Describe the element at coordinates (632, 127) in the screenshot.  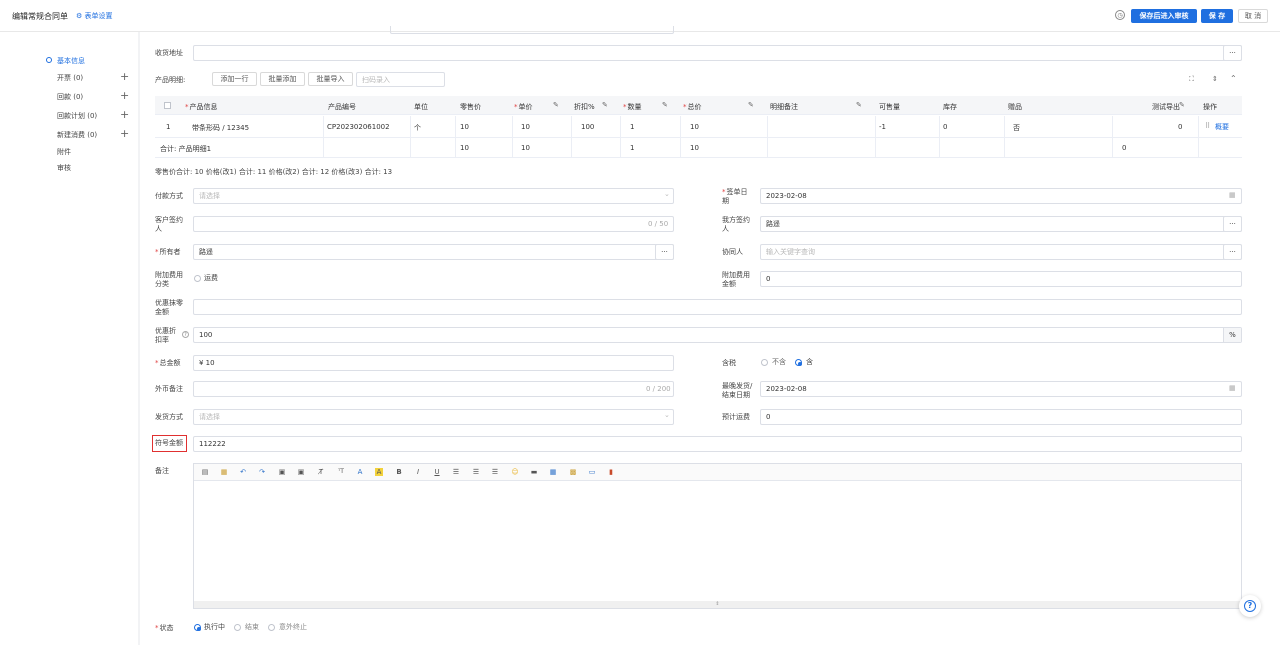
I see `cell-qty: 1` at that location.